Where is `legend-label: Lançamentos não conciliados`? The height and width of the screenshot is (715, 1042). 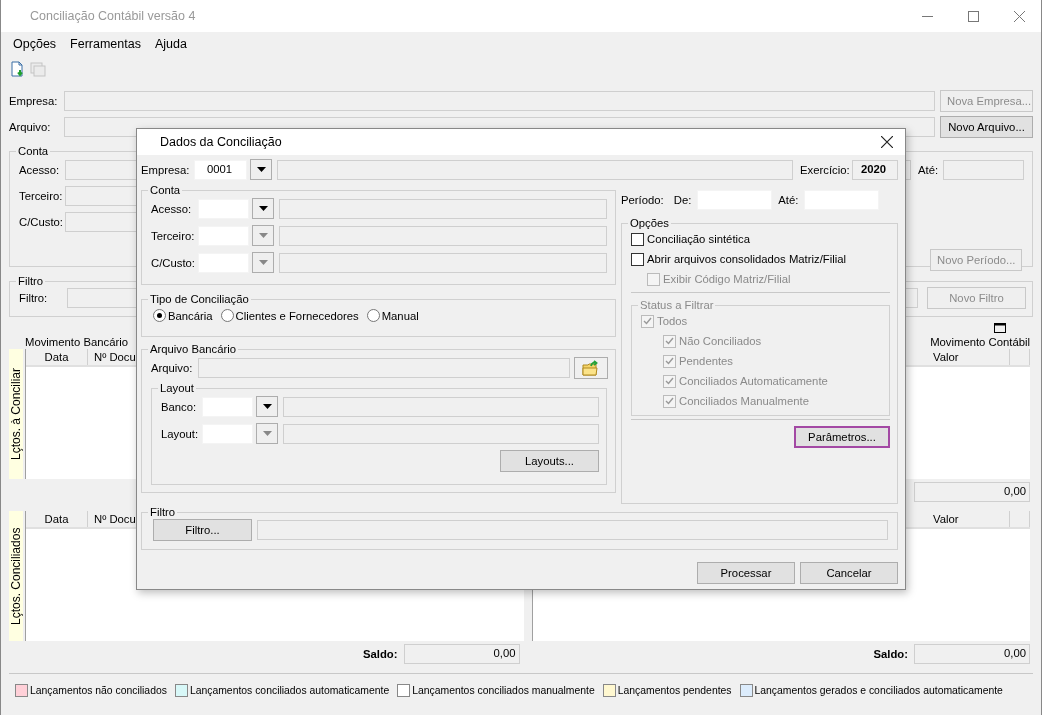
legend-label: Lançamentos não conciliados is located at coordinates (98, 690).